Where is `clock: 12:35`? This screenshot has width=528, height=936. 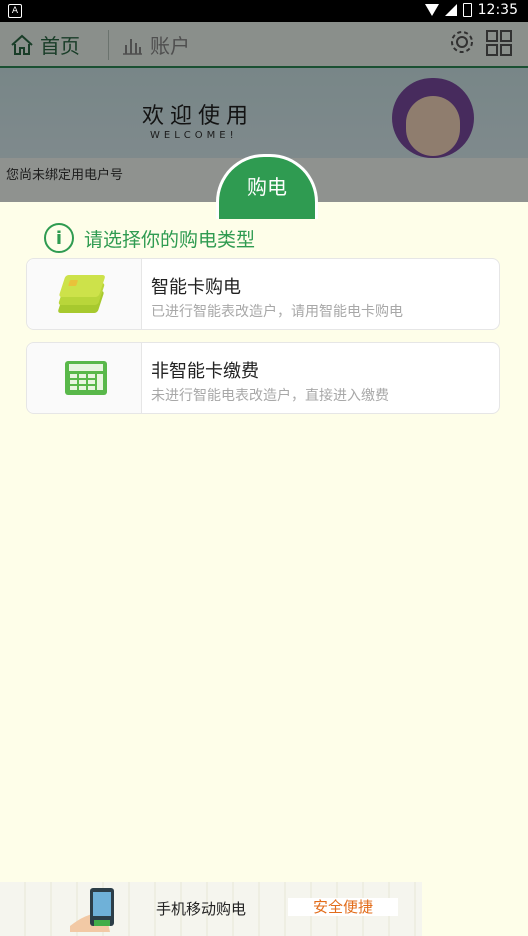 clock: 12:35 is located at coordinates (497, 10).